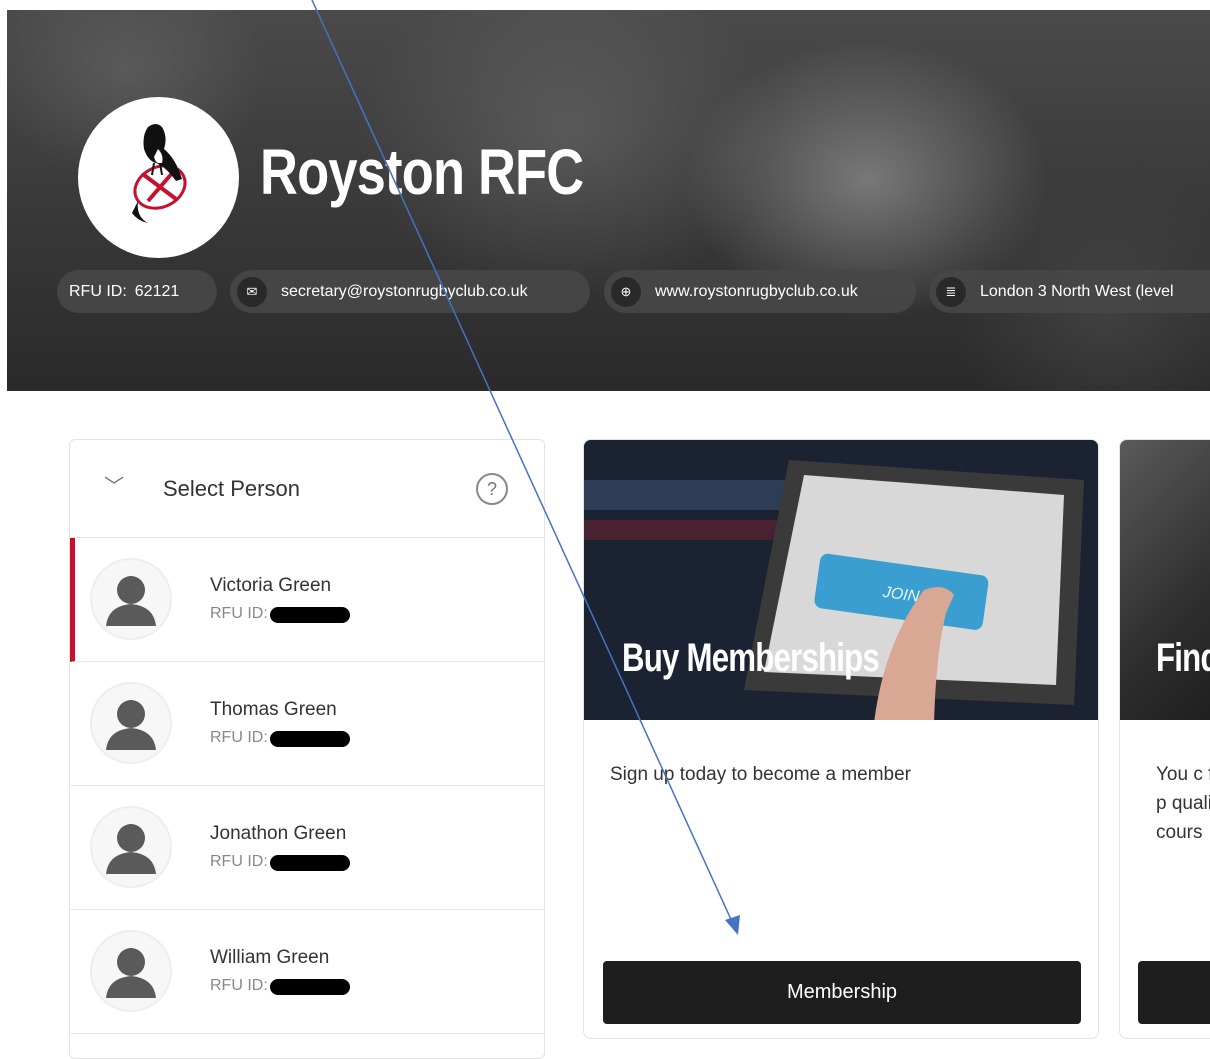  What do you see at coordinates (273, 709) in the screenshot?
I see `person-name: Thomas Green` at bounding box center [273, 709].